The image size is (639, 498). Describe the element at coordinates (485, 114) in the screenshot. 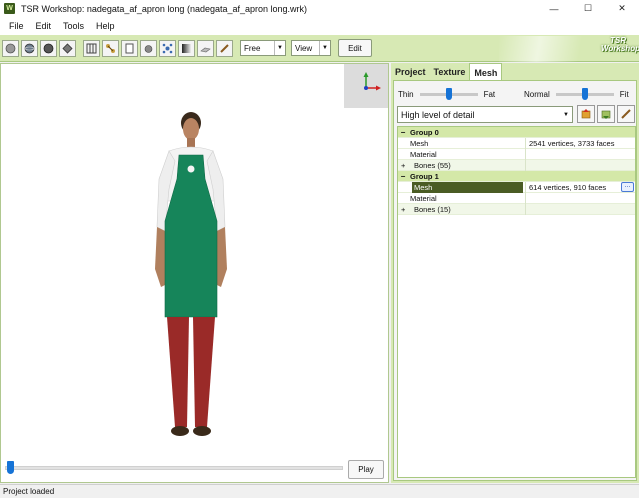

I see `lod-select: High level of detail ▼` at that location.